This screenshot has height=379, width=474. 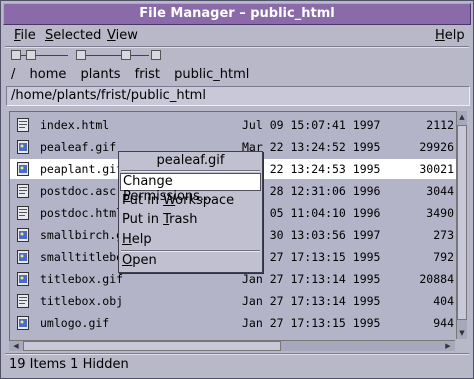 I want to click on menu-file: File, so click(x=25, y=35).